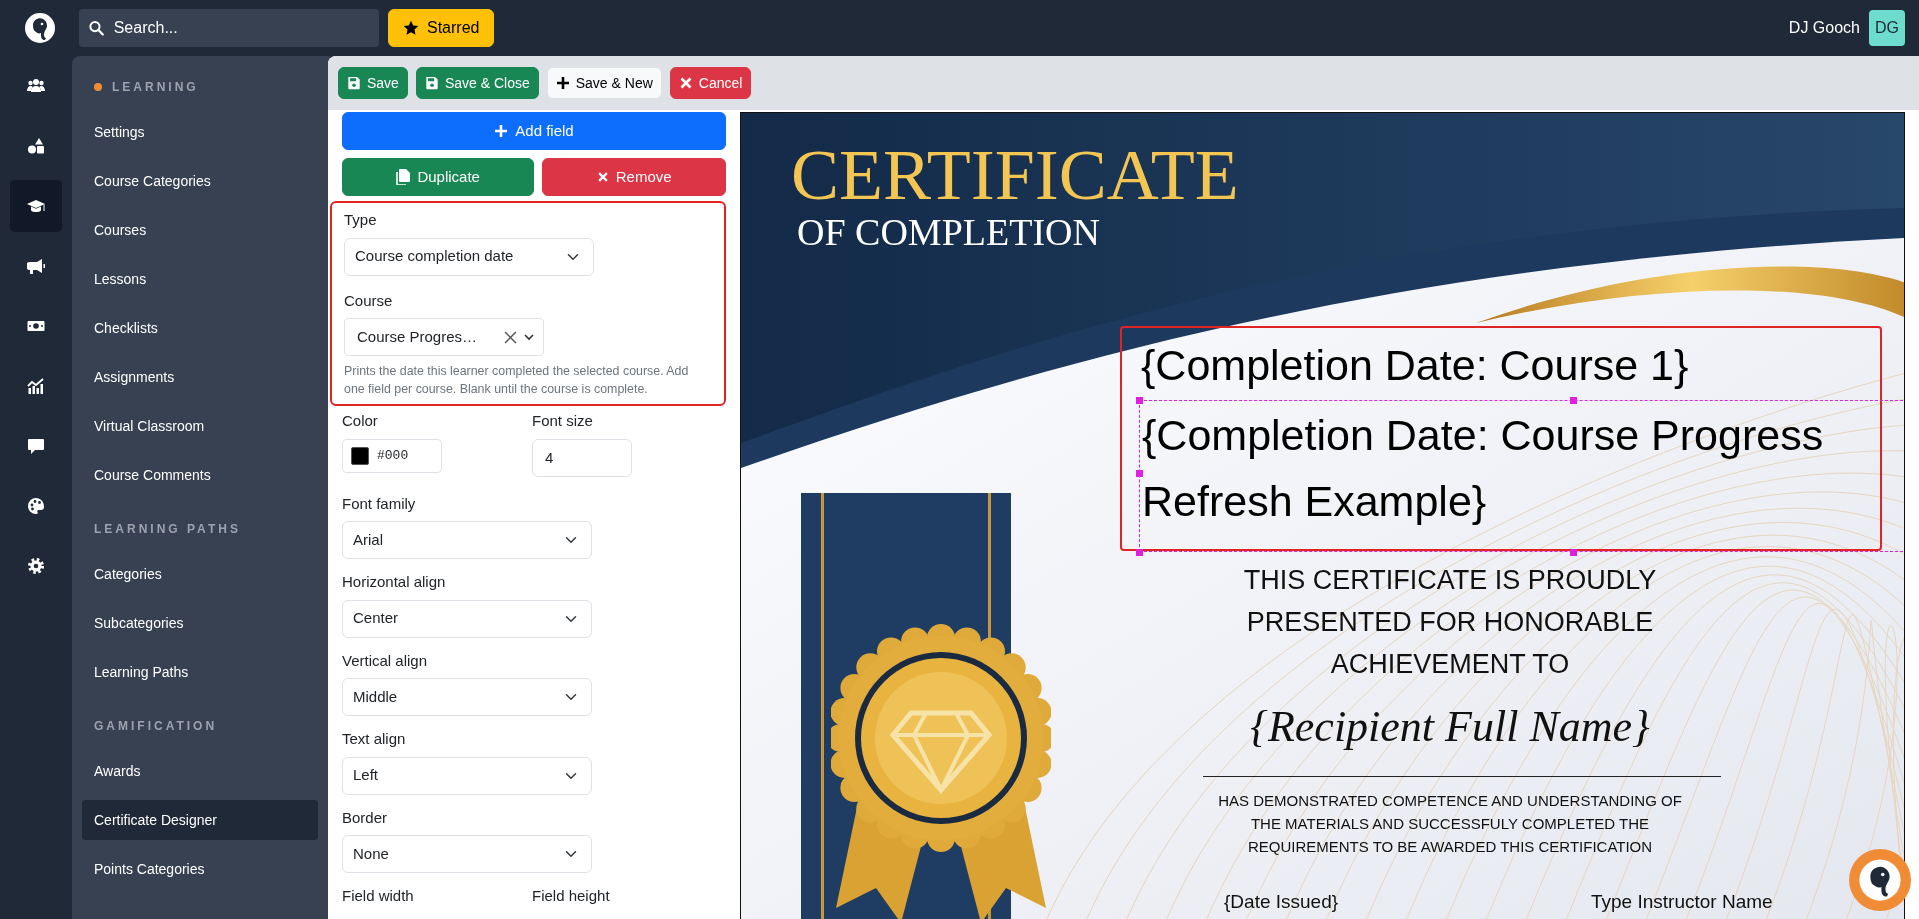  I want to click on starred-button: Starred, so click(441, 28).